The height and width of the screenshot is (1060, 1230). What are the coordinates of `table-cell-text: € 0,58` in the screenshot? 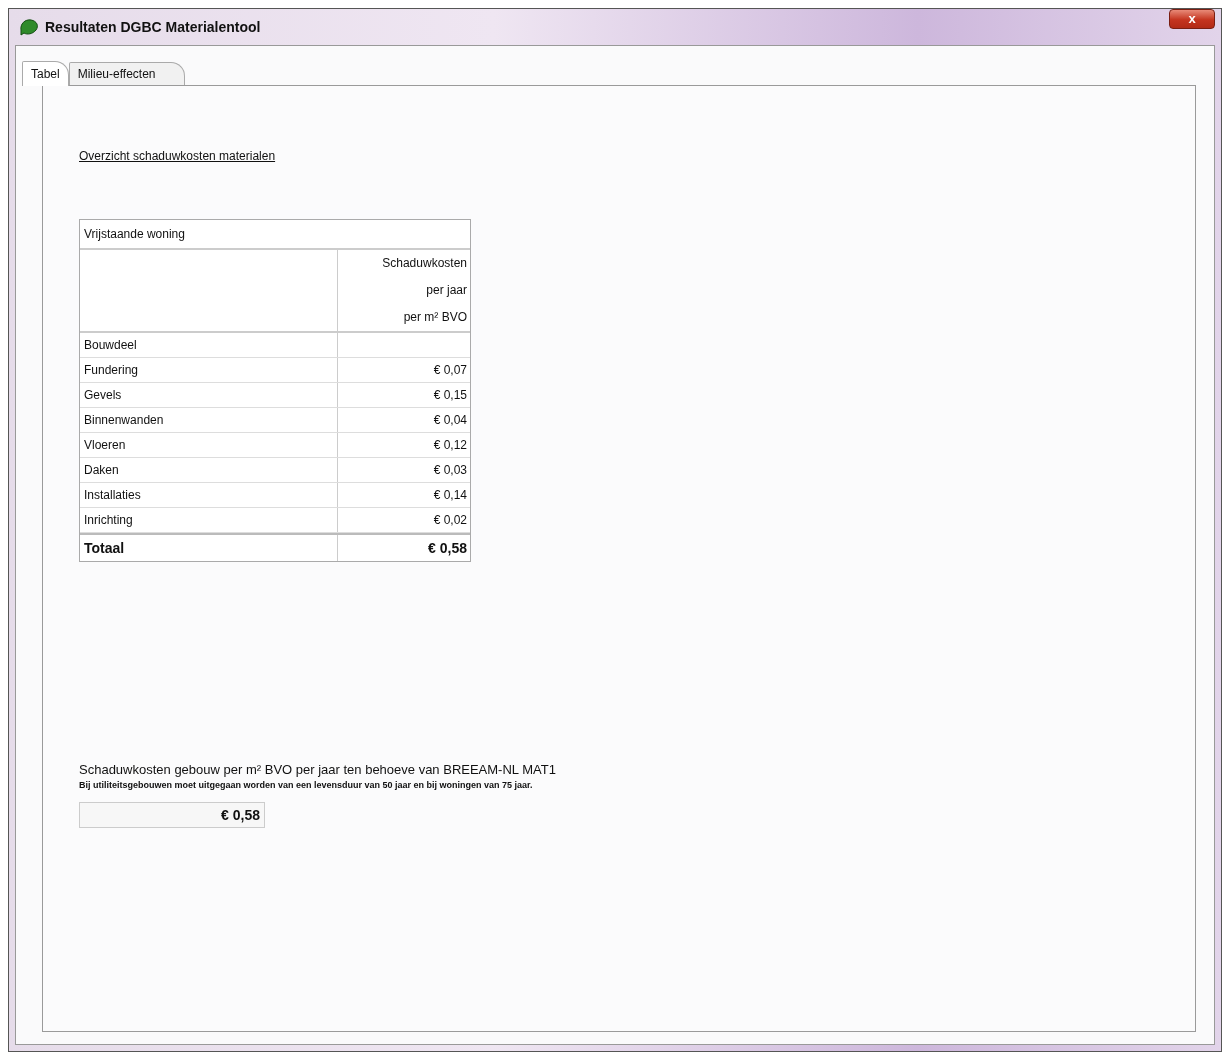 It's located at (447, 548).